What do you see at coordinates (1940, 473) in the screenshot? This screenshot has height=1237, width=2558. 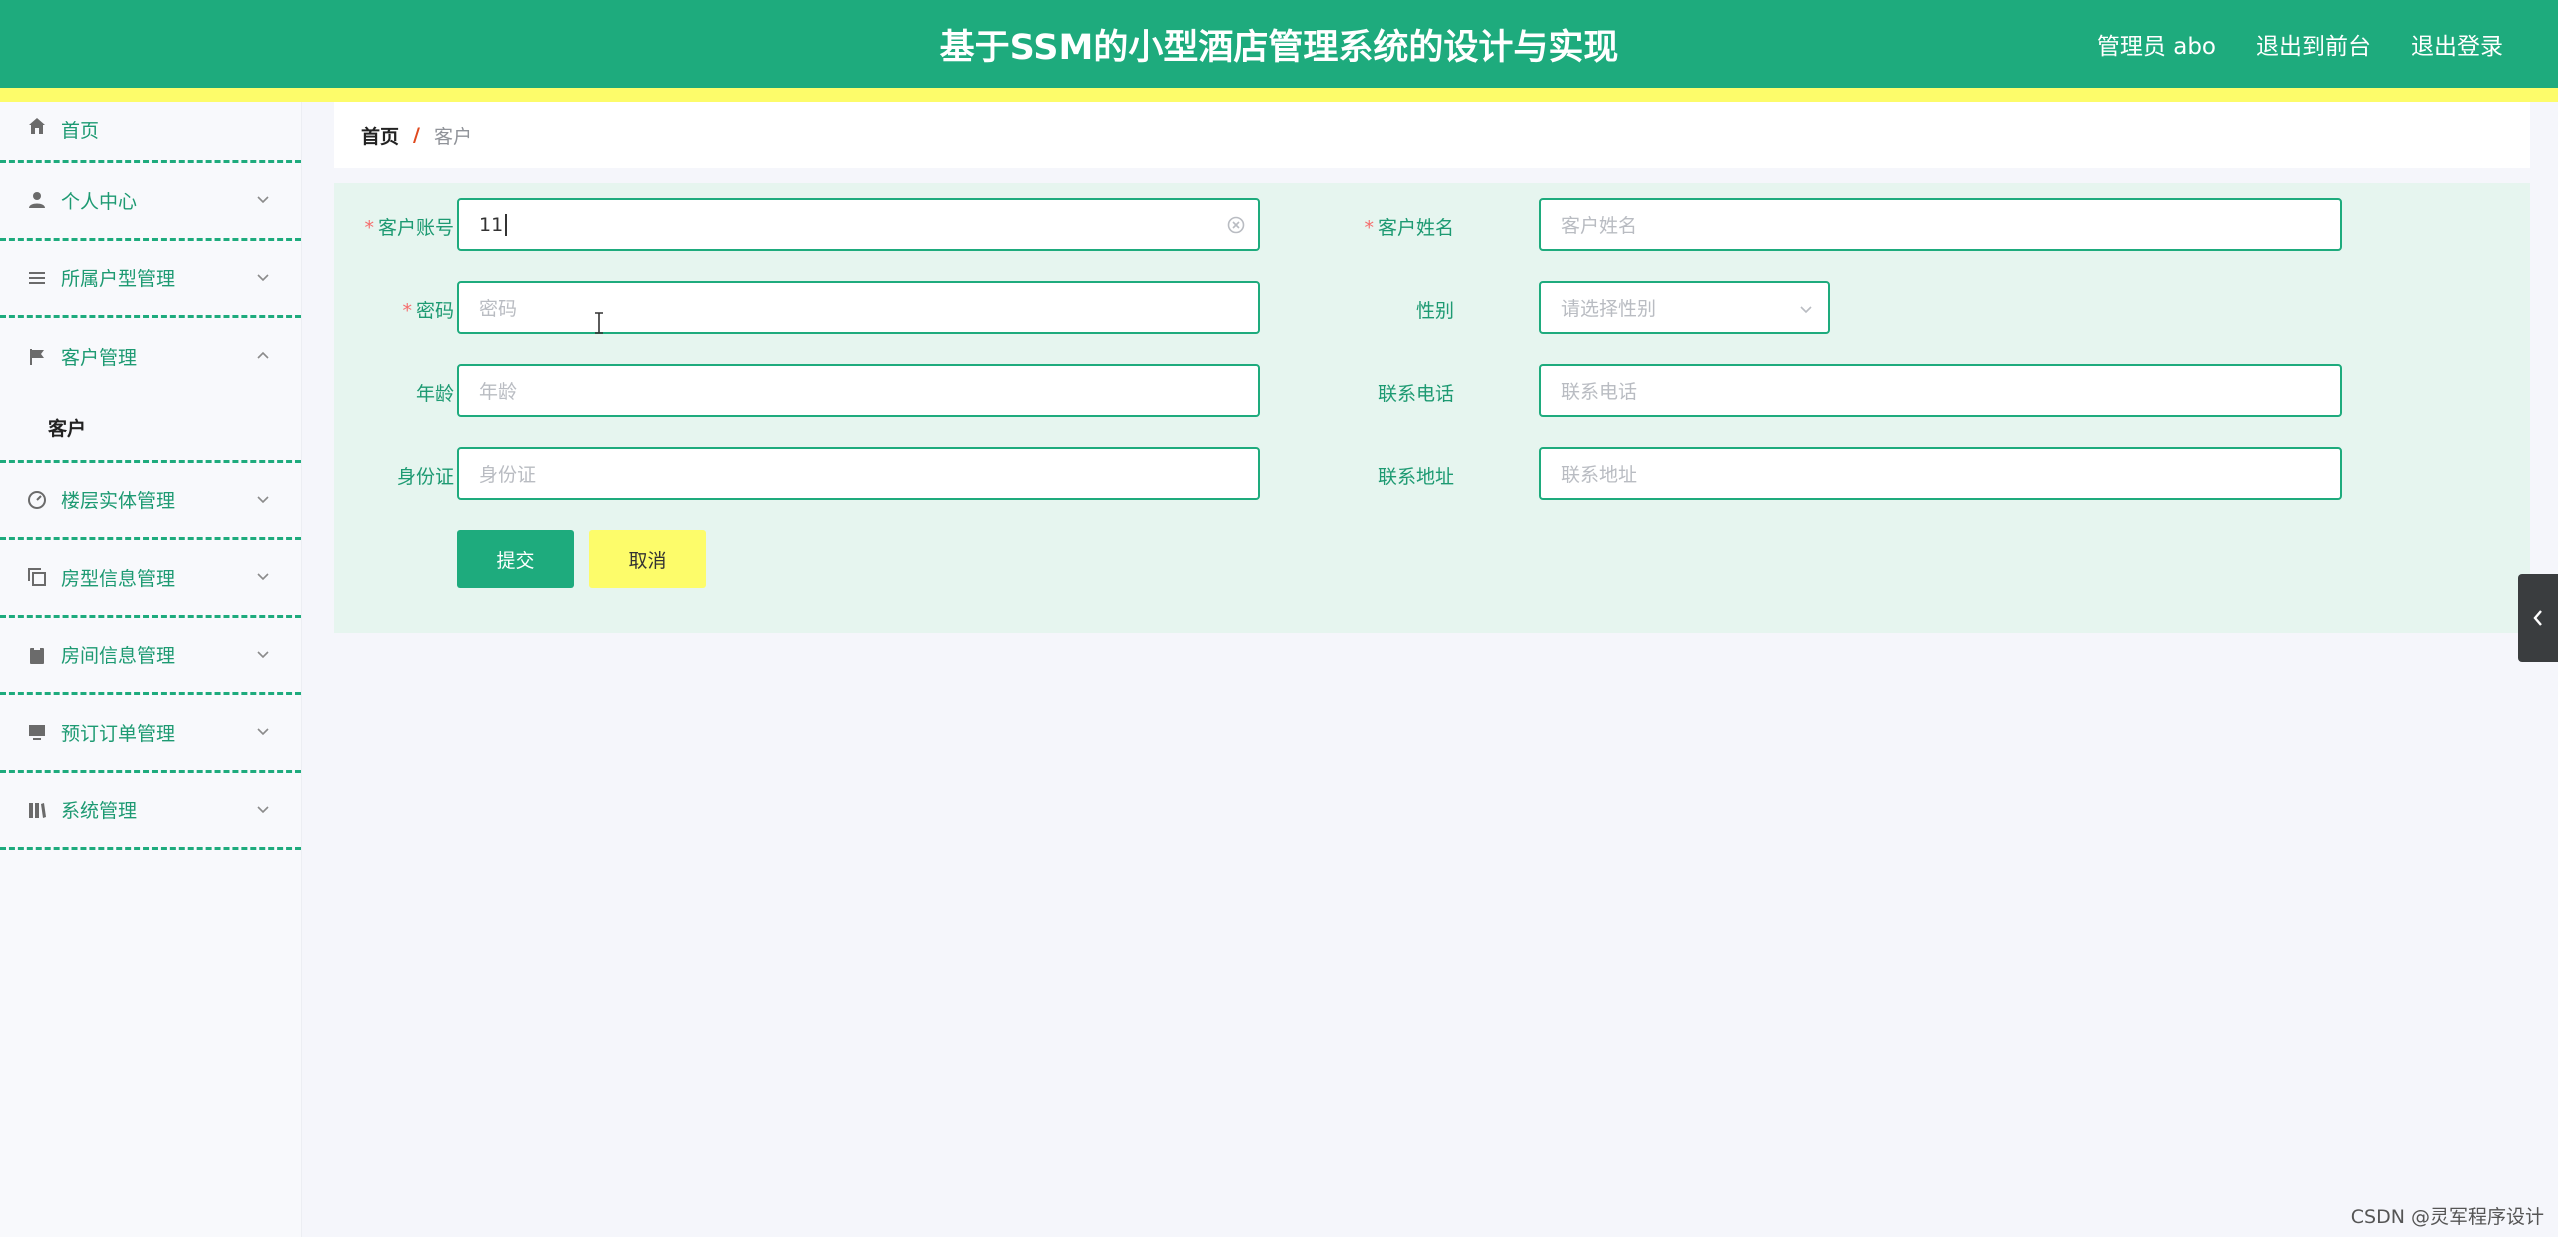 I see `address-input: 联系地址` at bounding box center [1940, 473].